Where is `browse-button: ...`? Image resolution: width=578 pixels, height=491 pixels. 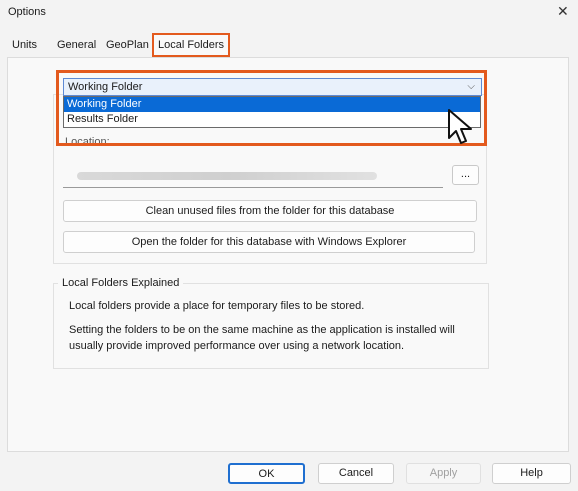 browse-button: ... is located at coordinates (465, 175).